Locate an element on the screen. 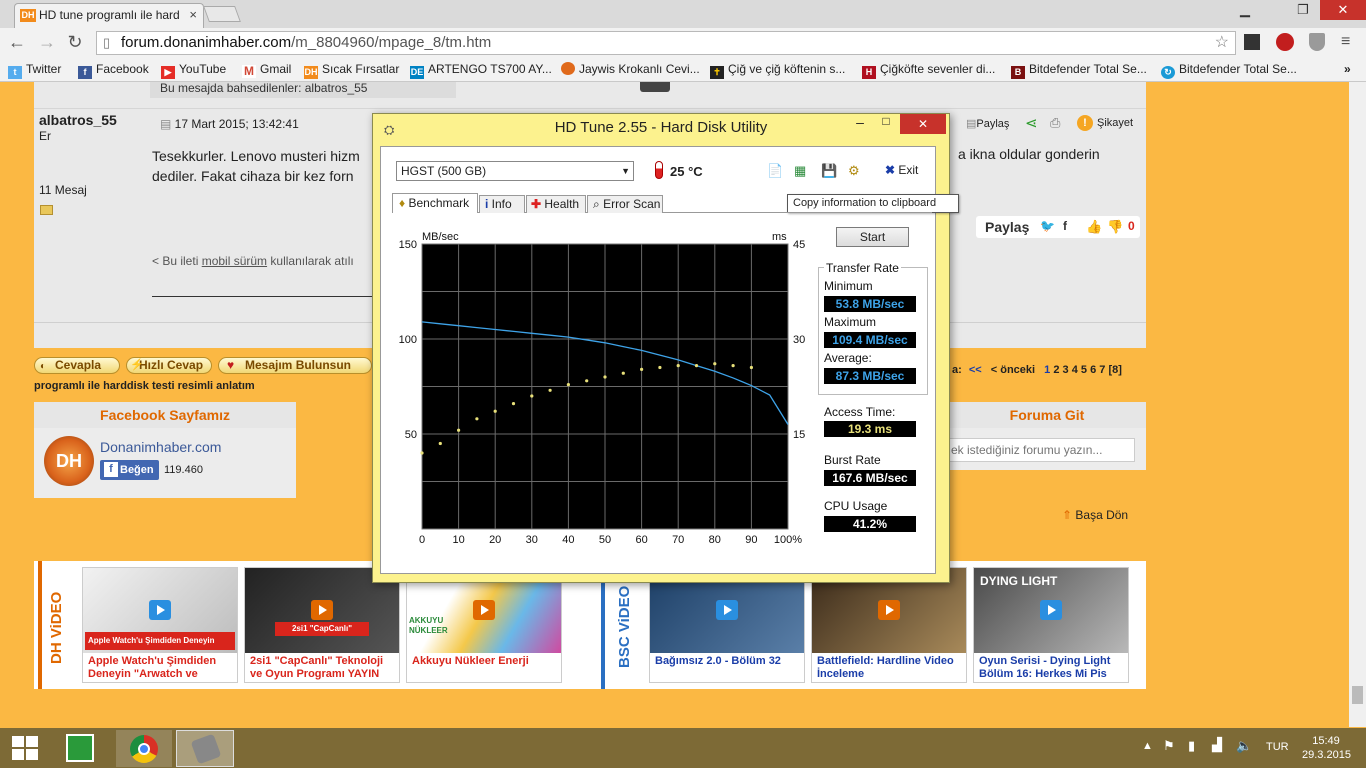  tab-info: i Info is located at coordinates (502, 204).